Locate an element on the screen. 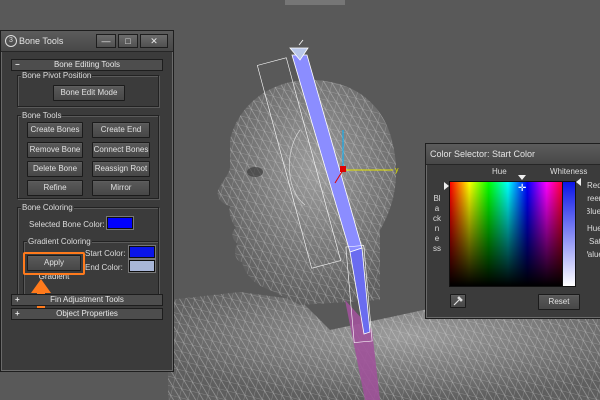 This screenshot has width=600, height=400. start-color-label: Start Color: is located at coordinates (105, 253).